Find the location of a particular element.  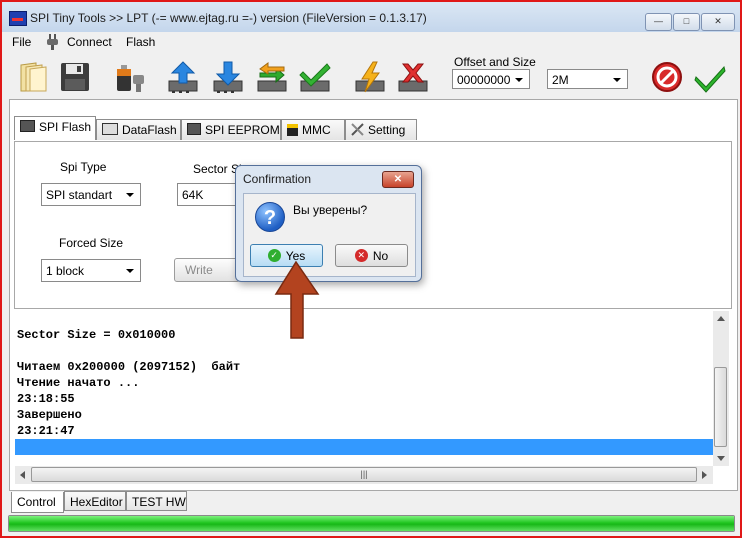

scroll-down-icon is located at coordinates (721, 458).